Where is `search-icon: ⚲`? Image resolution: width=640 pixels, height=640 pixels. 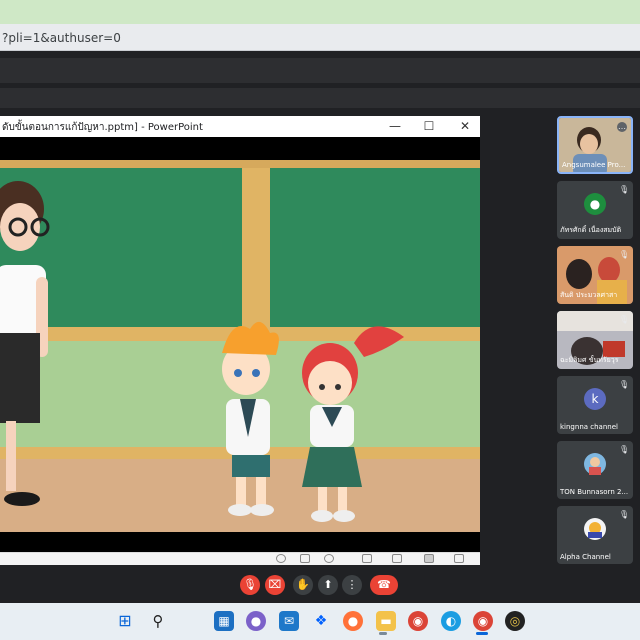 search-icon: ⚲ is located at coordinates (158, 621).